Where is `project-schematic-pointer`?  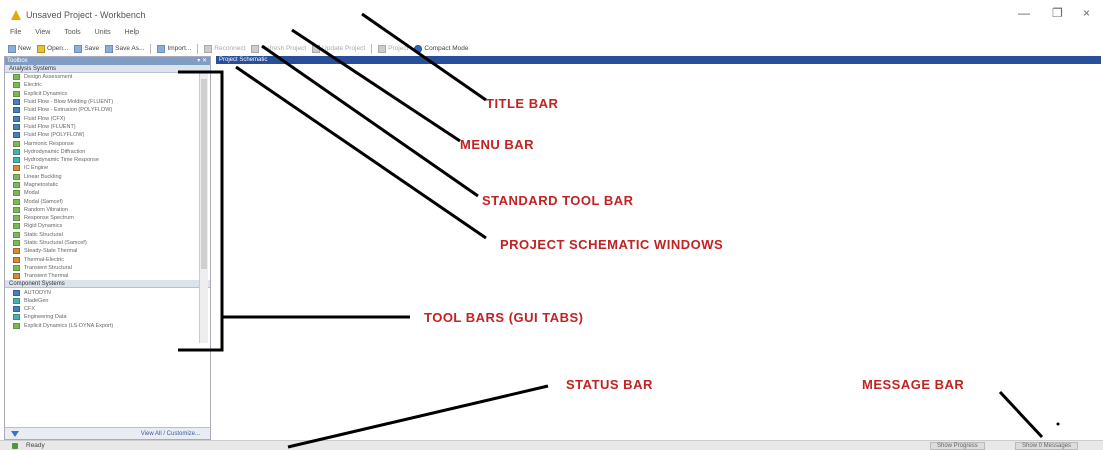
project-schematic-pointer is located at coordinates (361, 152).